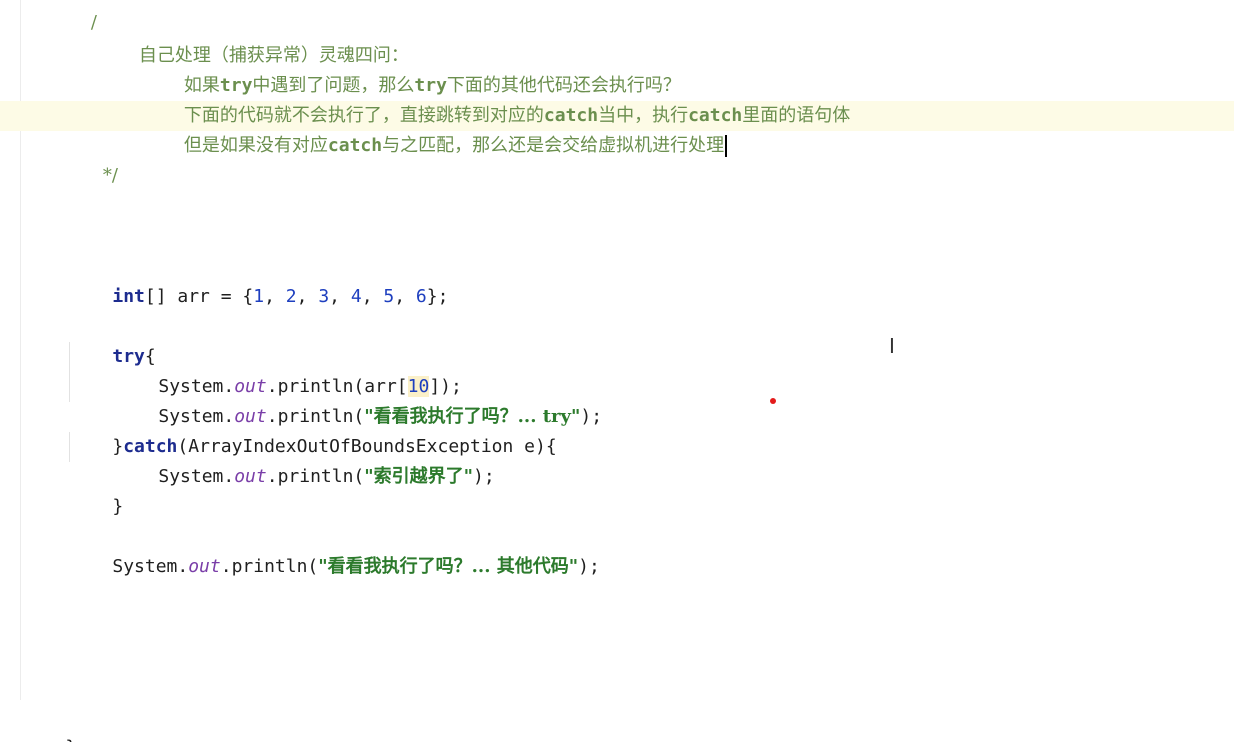 This screenshot has width=1234, height=742. Describe the element at coordinates (553, 145) in the screenshot. I see `comment-text: 与之匹配，那么还是会交给虚拟机进行处理` at that location.